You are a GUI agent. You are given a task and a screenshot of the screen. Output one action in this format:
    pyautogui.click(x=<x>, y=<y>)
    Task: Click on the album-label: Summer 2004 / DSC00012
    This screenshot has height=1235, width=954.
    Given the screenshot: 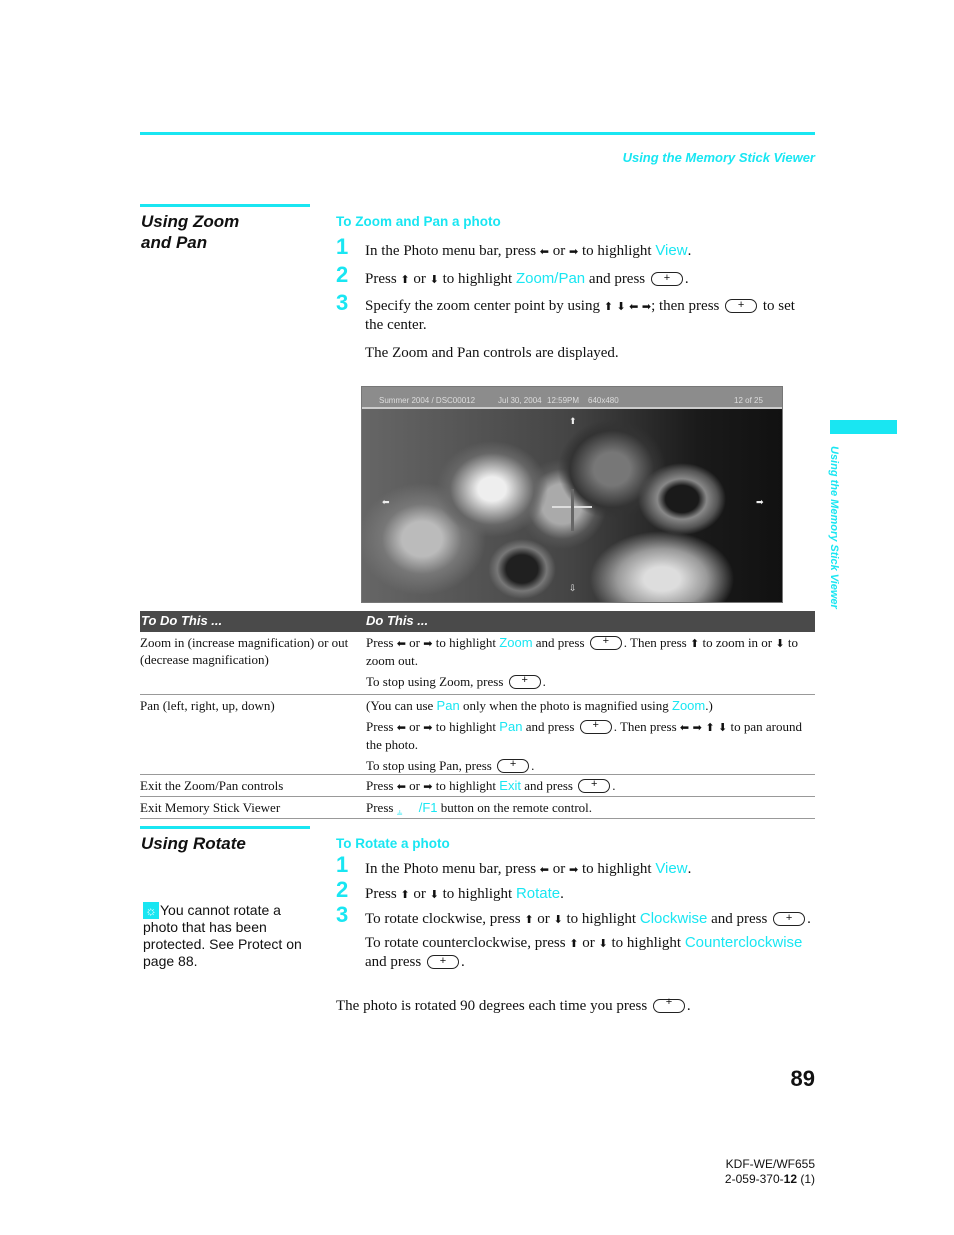 What is the action you would take?
    pyautogui.click(x=427, y=400)
    